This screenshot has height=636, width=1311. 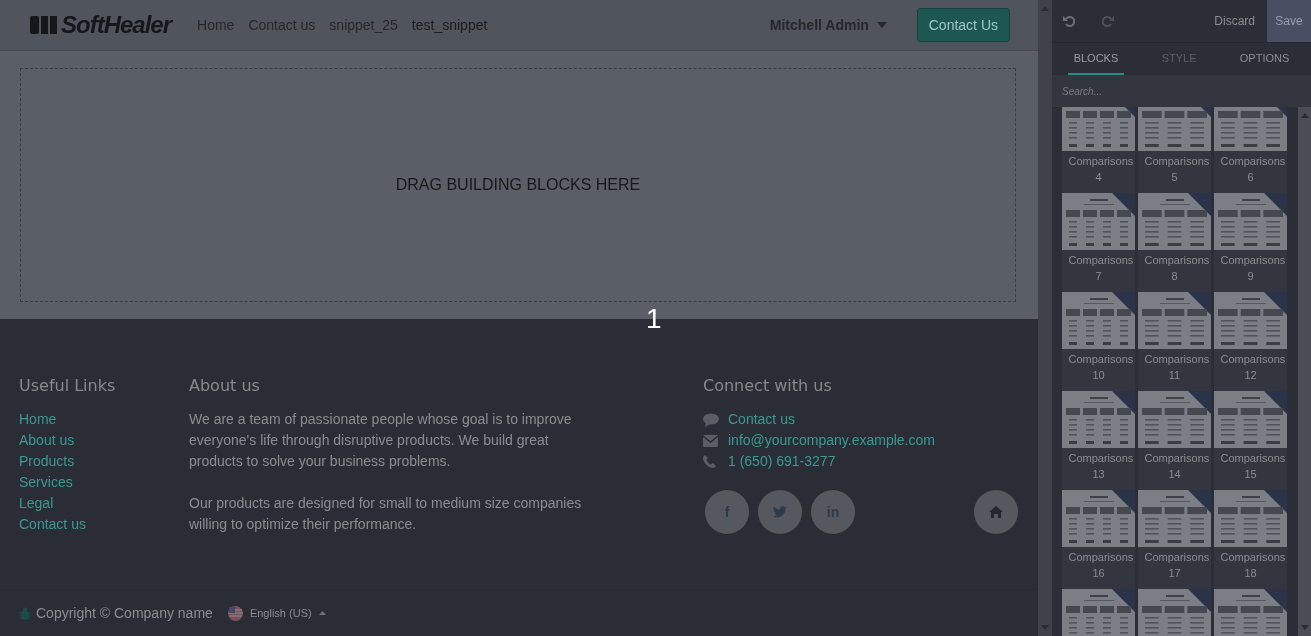 I want to click on block-card: Comparisons 9, so click(x=1250, y=242).